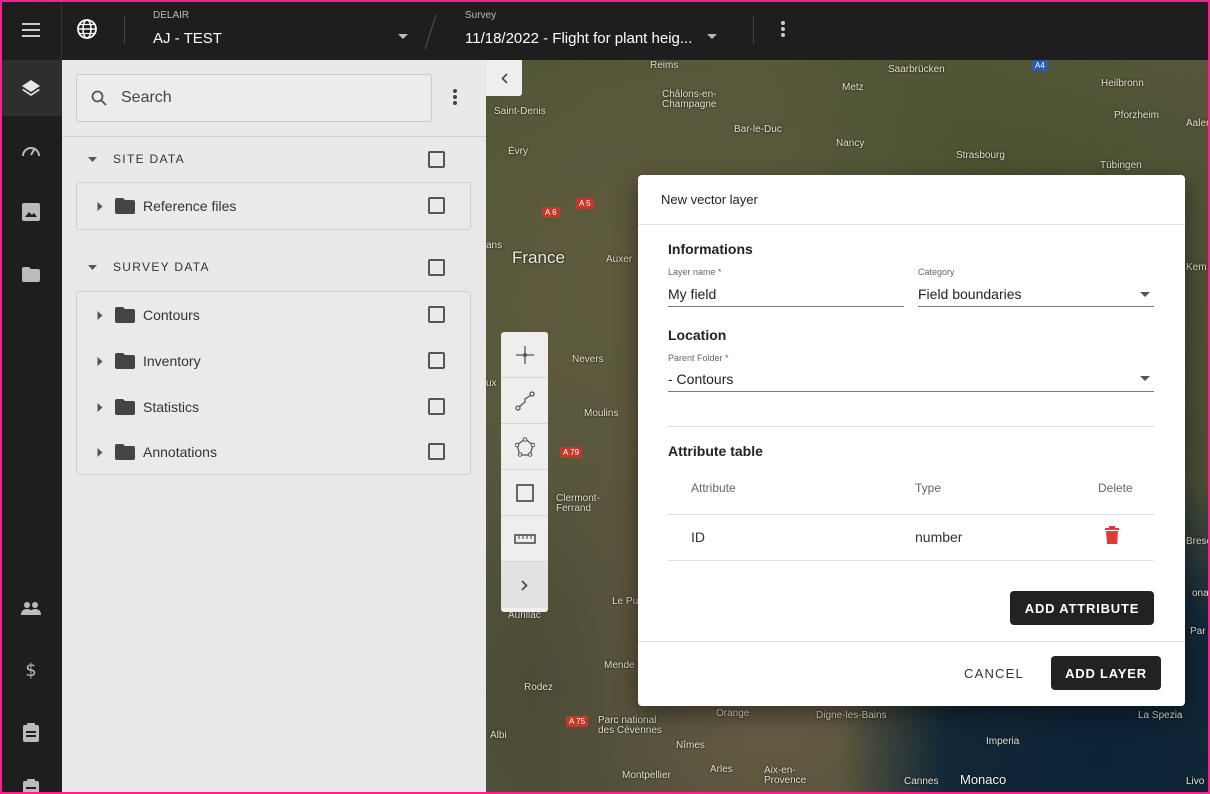 The width and height of the screenshot is (1210, 794). I want to click on rail-images, so click(31, 212).